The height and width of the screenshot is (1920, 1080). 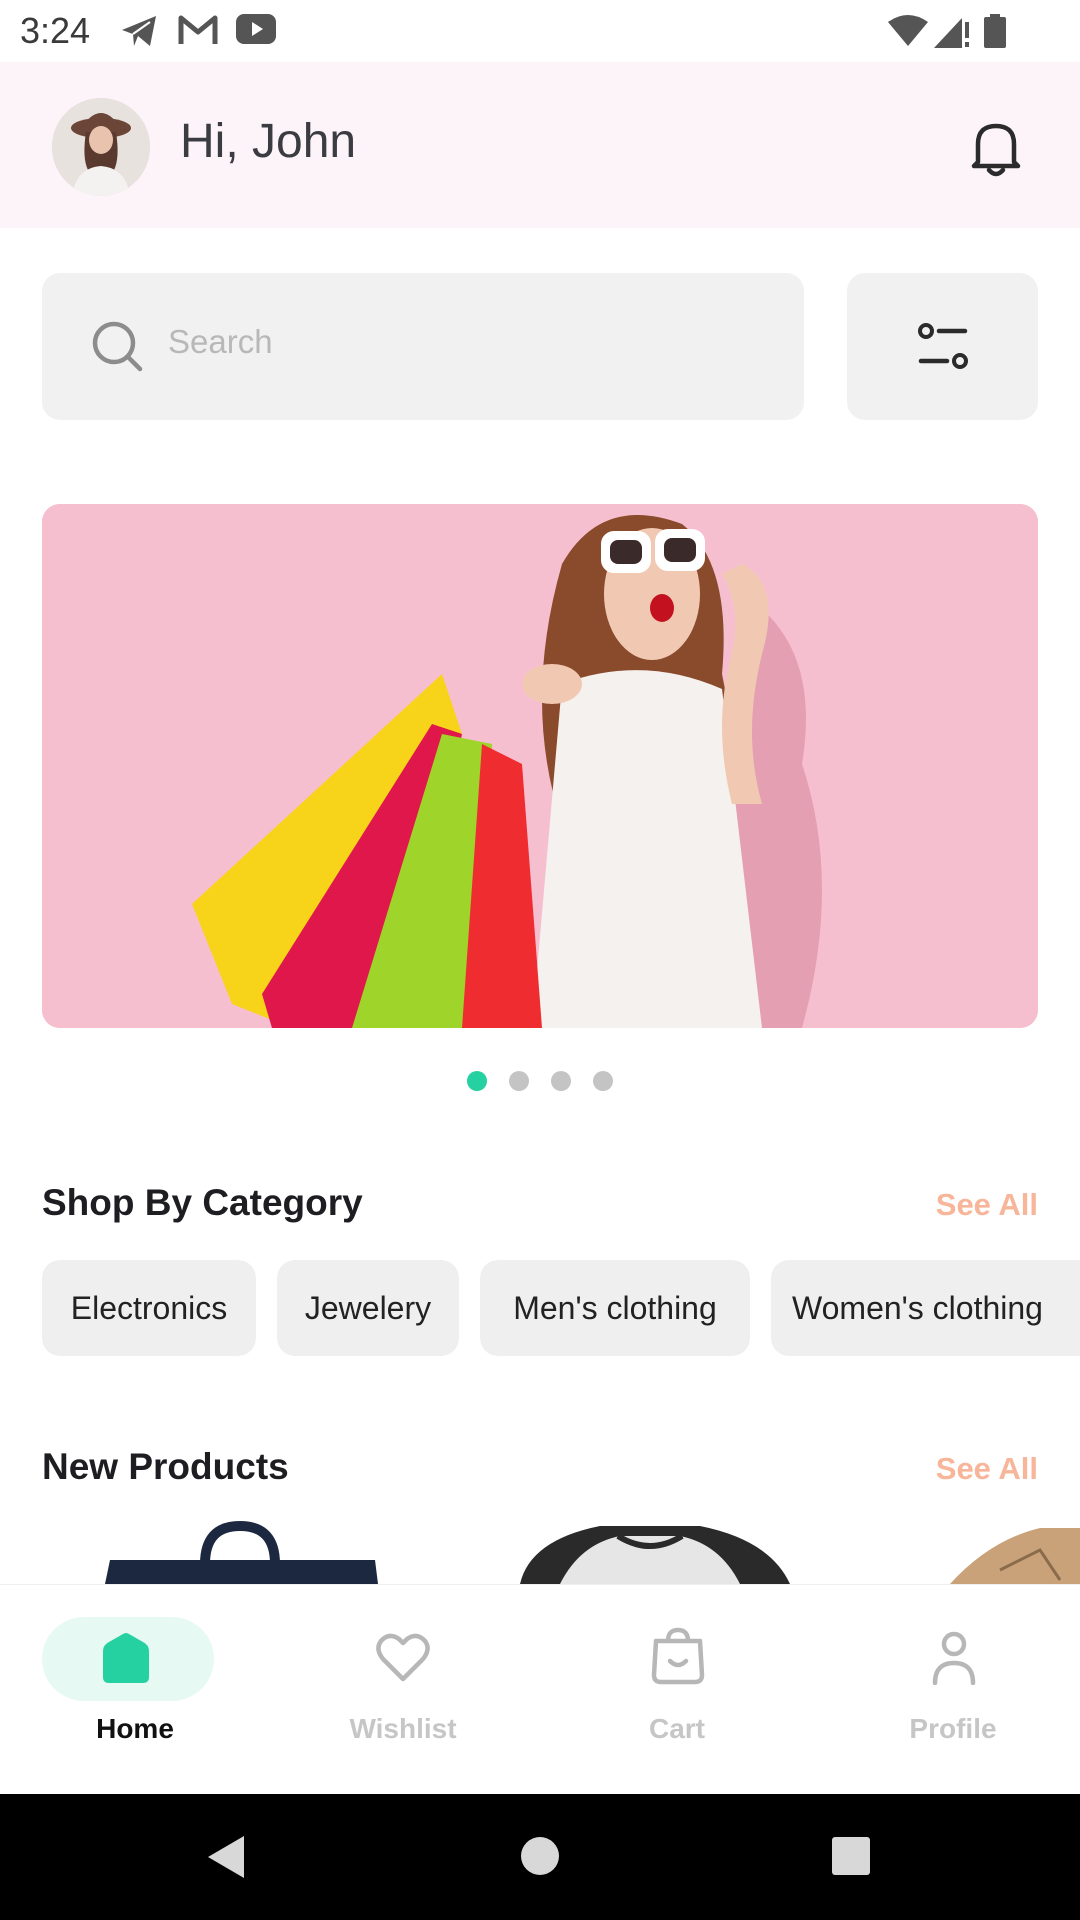 I want to click on filter-button, so click(x=942, y=346).